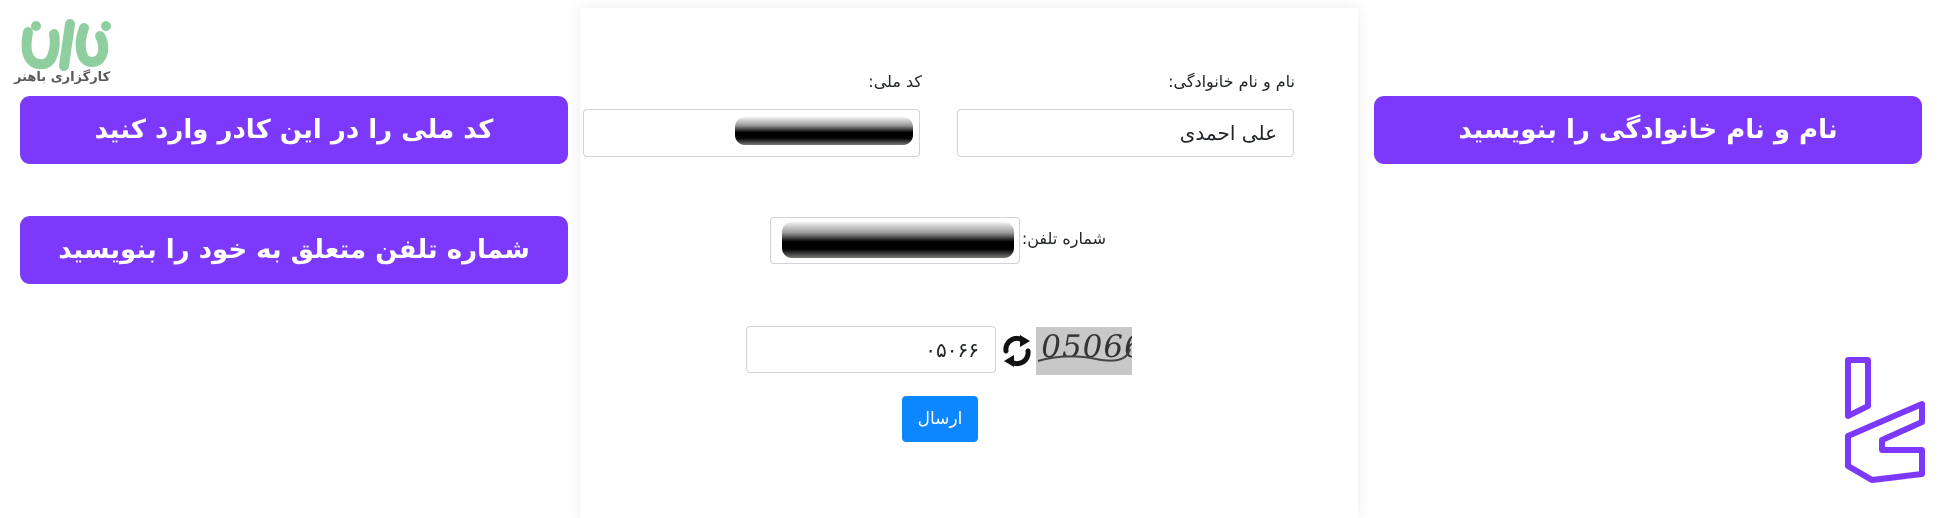 Image resolution: width=1948 pixels, height=518 pixels. I want to click on submit-button: ارسال, so click(940, 419).